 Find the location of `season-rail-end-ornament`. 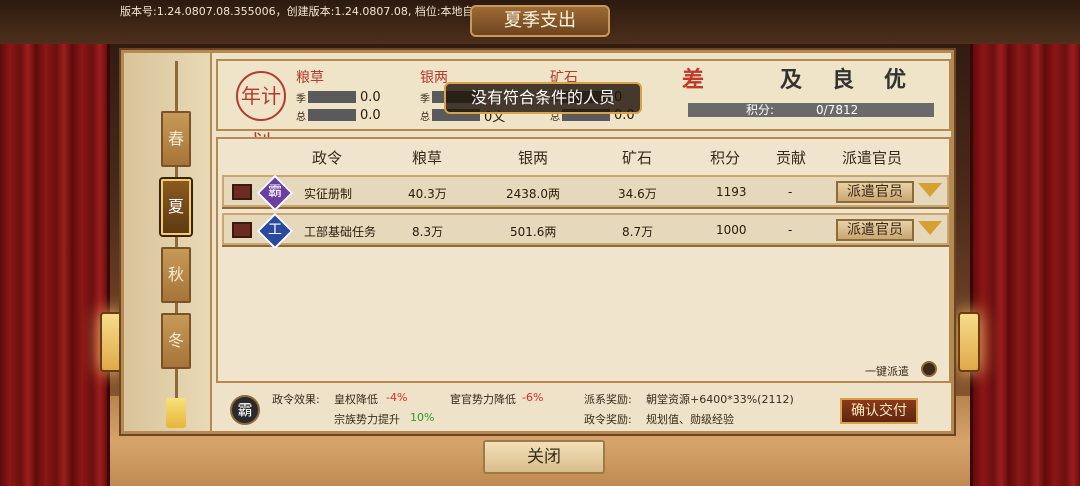

season-rail-end-ornament is located at coordinates (176, 413).